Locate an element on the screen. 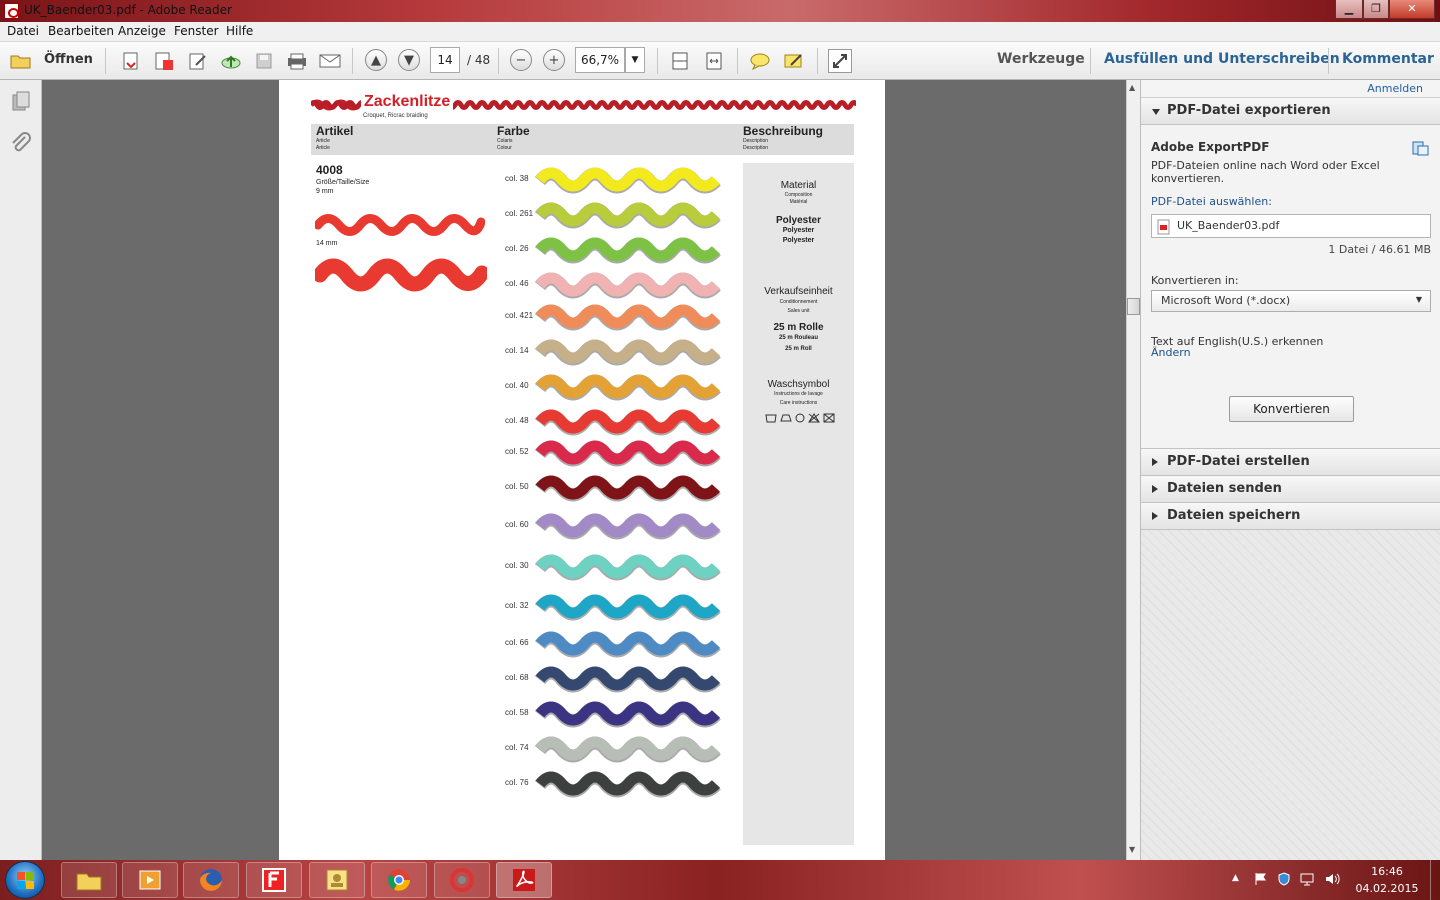 The image size is (1440, 900). menu-datei: Datei is located at coordinates (23, 31).